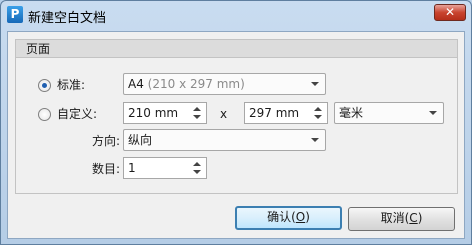 This screenshot has width=472, height=245. I want to click on width-stepper: 210 mm, so click(165, 113).